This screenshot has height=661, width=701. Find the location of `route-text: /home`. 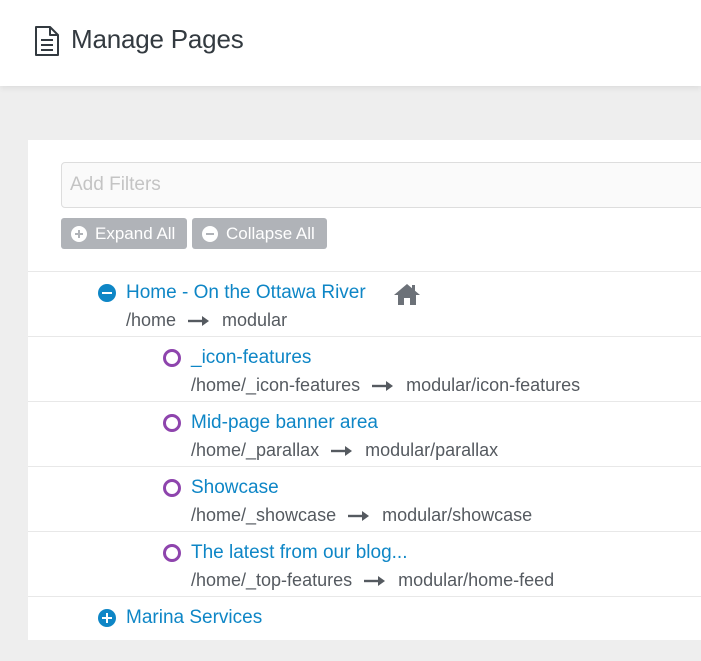

route-text: /home is located at coordinates (151, 320).